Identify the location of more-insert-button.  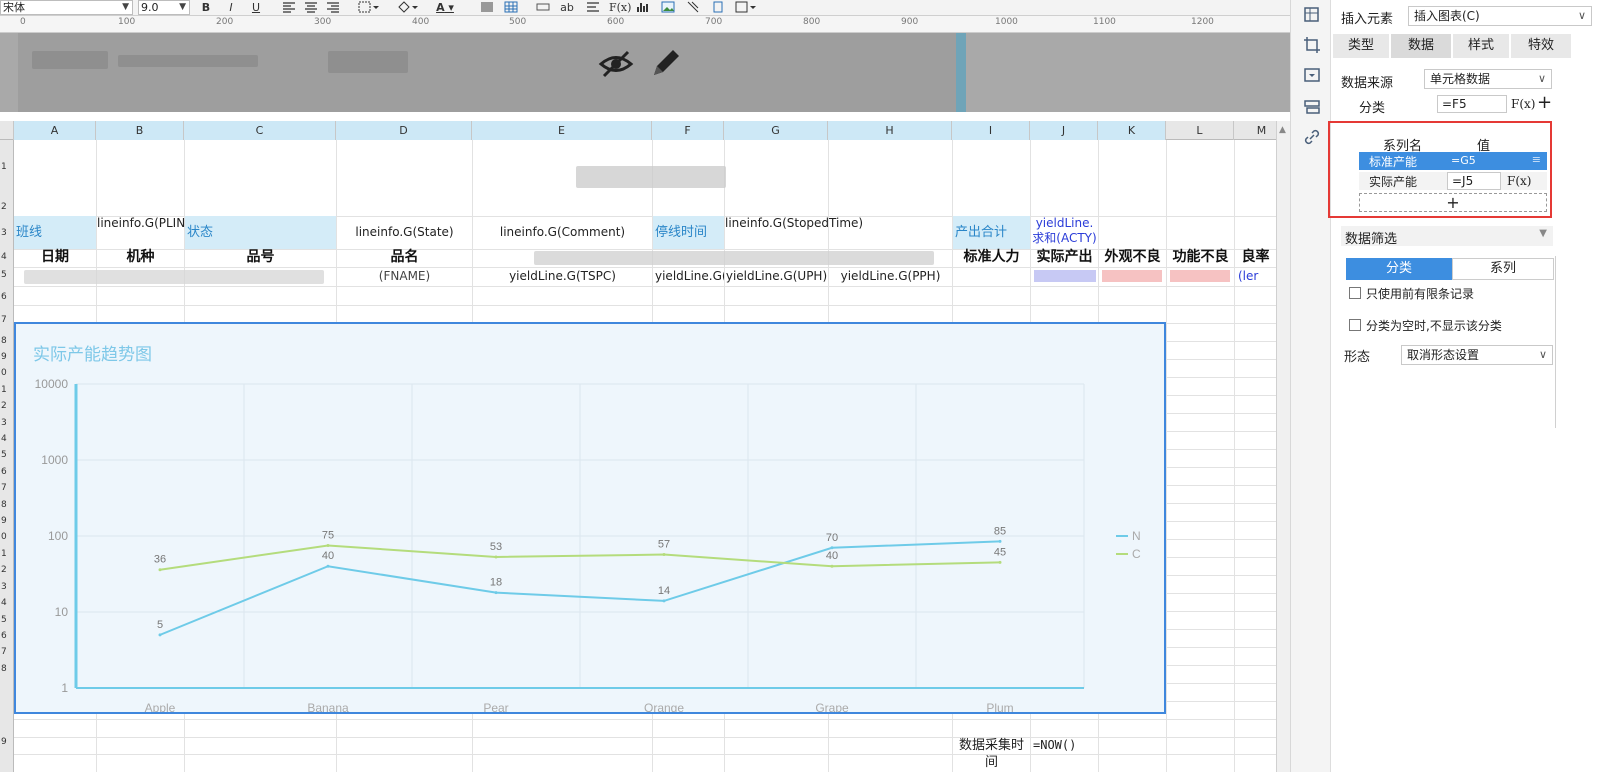
(746, 7).